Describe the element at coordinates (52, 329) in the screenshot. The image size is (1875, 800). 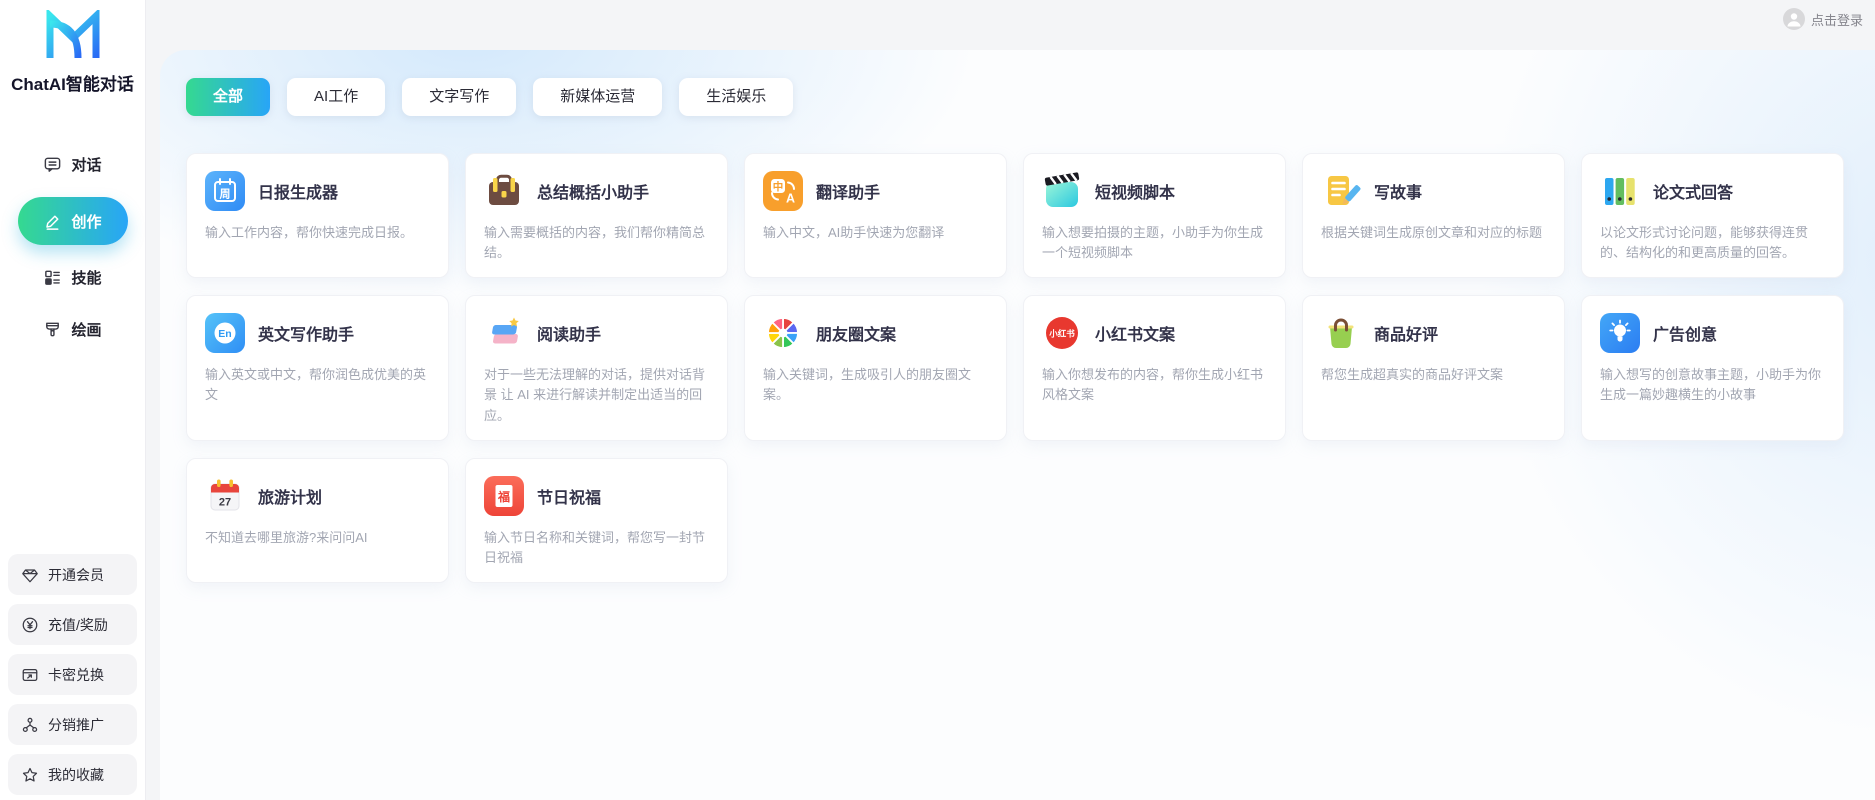
I see `paint-icon` at that location.